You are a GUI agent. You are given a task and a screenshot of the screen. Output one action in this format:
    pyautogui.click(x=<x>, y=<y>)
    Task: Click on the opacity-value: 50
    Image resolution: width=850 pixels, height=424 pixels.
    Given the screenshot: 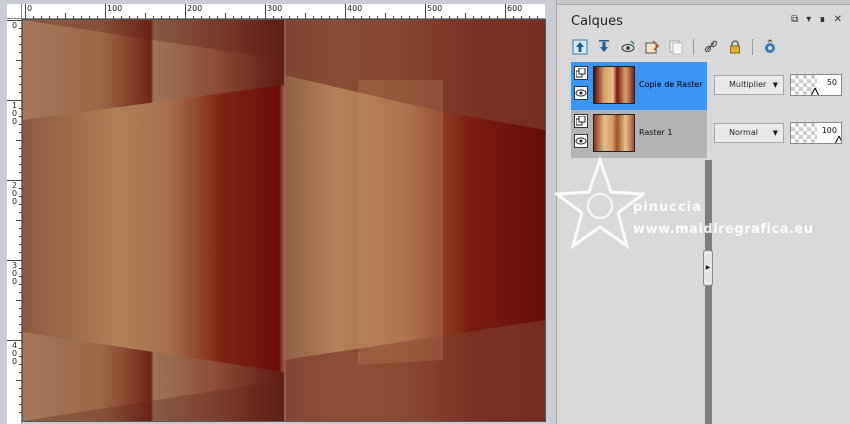 What is the action you would take?
    pyautogui.click(x=831, y=82)
    